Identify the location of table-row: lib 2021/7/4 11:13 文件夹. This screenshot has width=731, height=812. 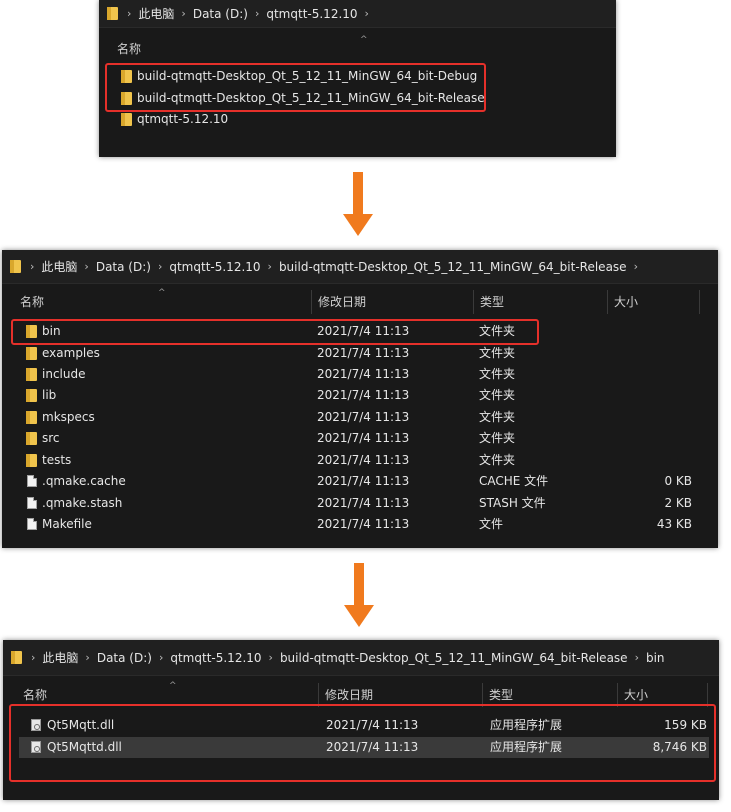
(360, 395).